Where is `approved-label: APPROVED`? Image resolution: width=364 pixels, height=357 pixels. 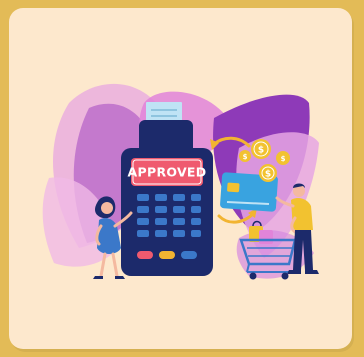
approved-label: APPROVED is located at coordinates (167, 172).